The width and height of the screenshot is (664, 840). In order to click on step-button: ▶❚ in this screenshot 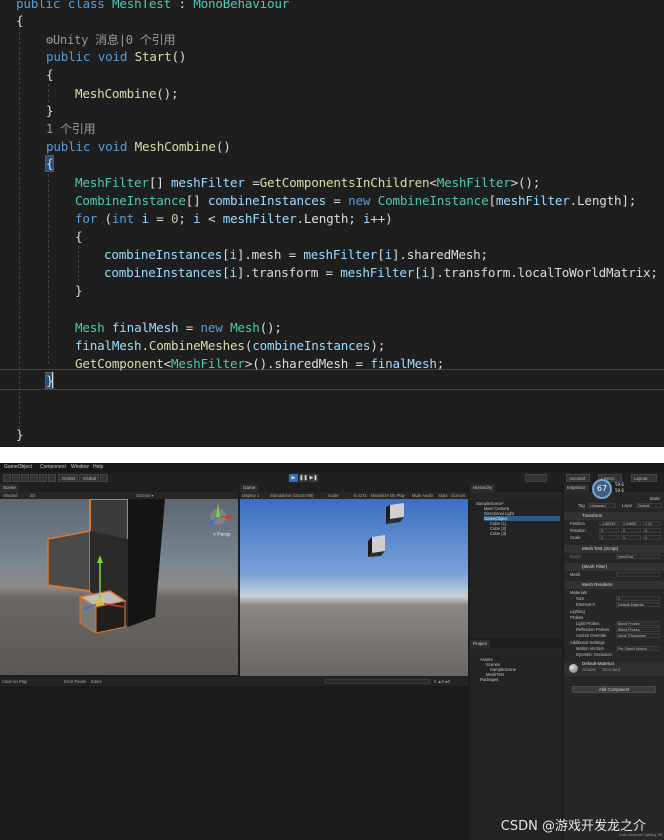, I will do `click(313, 478)`.